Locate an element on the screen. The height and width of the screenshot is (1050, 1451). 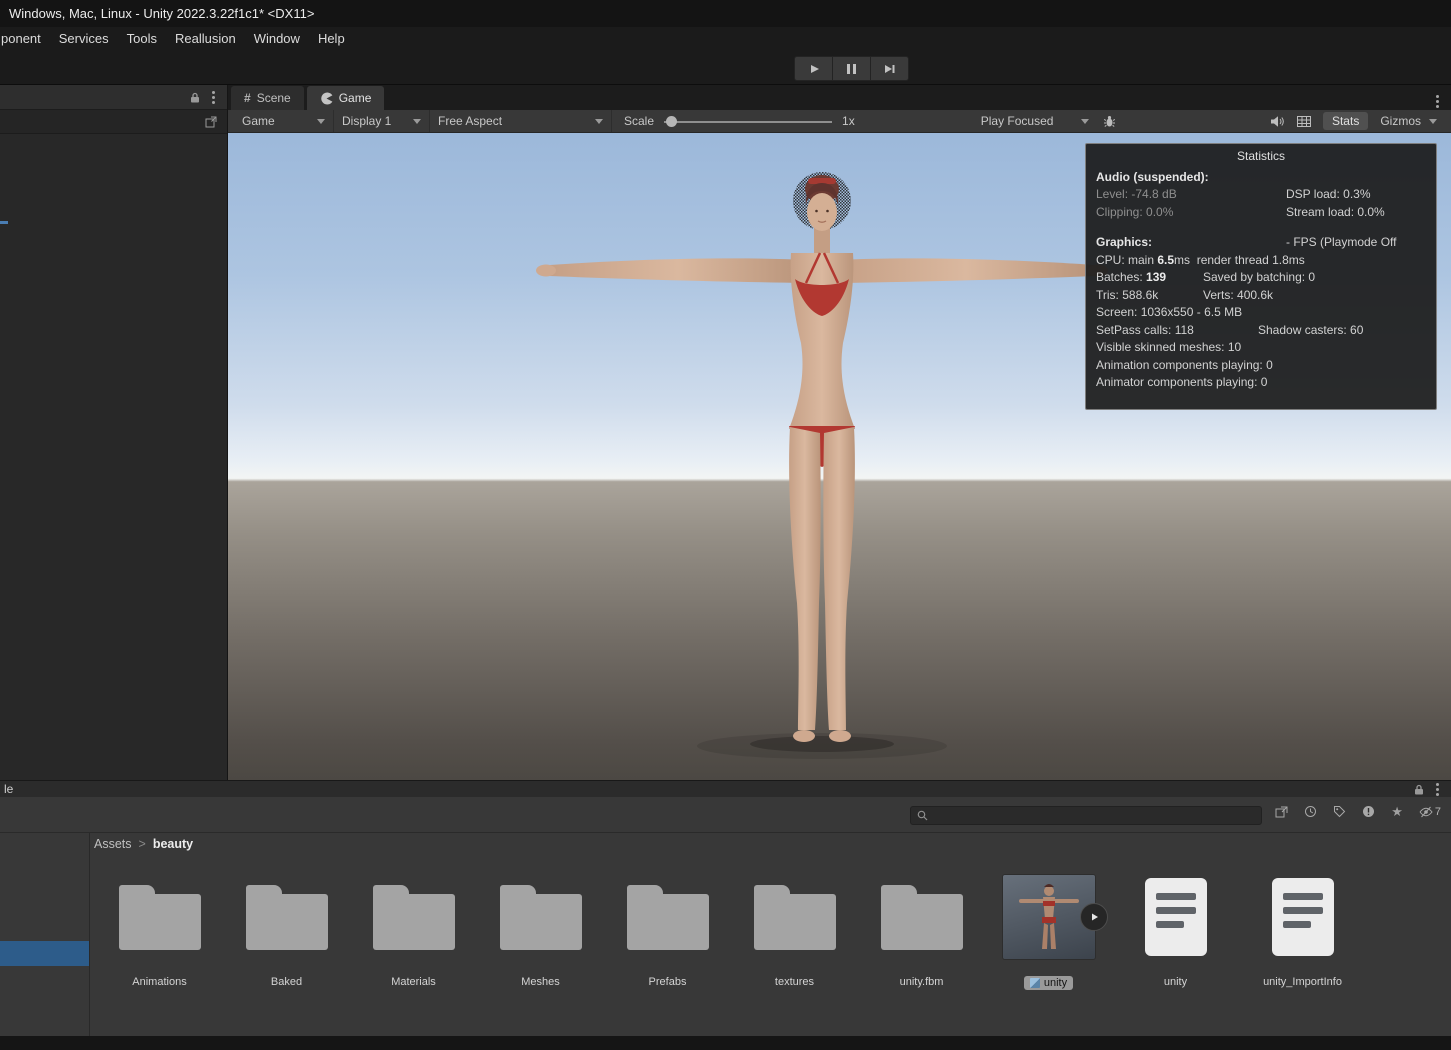
pop-out-icon is located at coordinates (211, 122).